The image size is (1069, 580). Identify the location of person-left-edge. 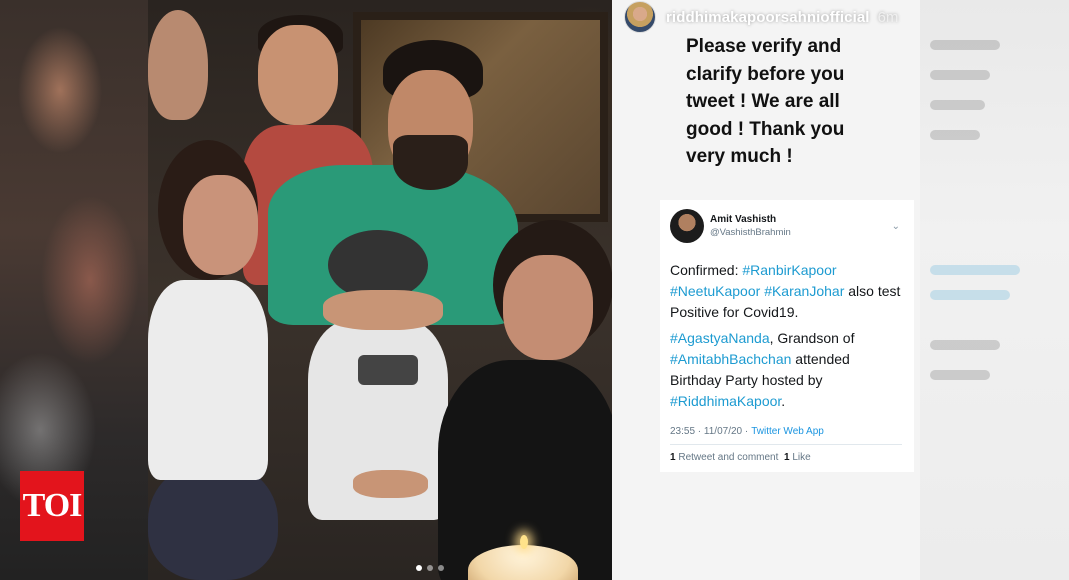
(178, 65).